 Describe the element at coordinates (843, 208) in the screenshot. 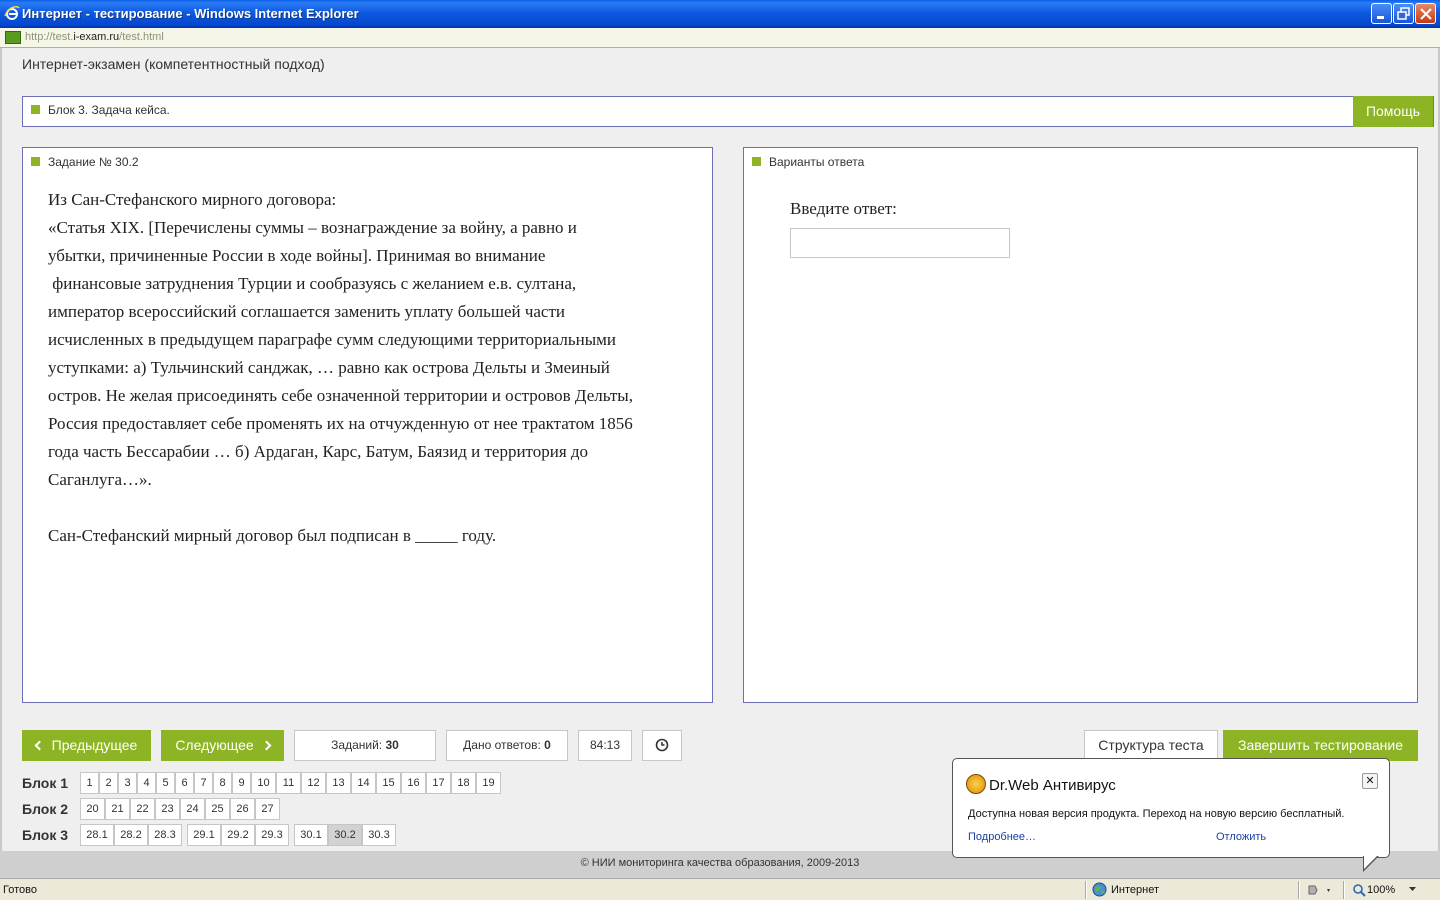

I see `answer-prompt: Введите ответ:` at that location.